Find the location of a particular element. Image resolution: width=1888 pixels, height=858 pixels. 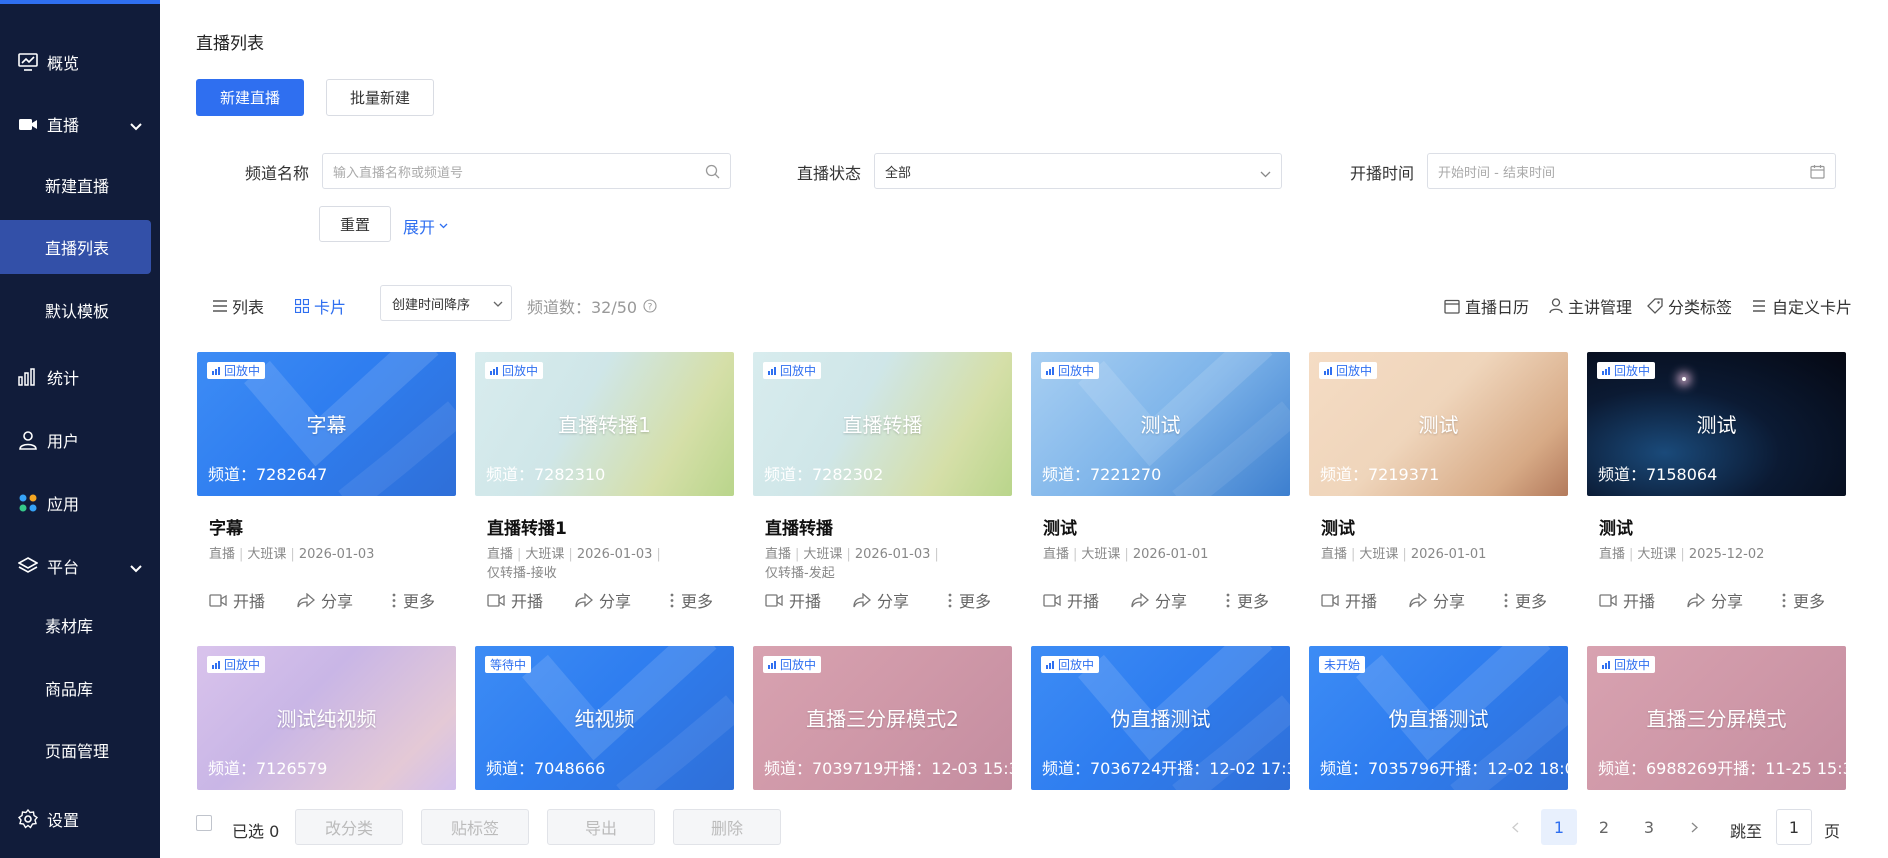

select-all-checkbox is located at coordinates (204, 823).